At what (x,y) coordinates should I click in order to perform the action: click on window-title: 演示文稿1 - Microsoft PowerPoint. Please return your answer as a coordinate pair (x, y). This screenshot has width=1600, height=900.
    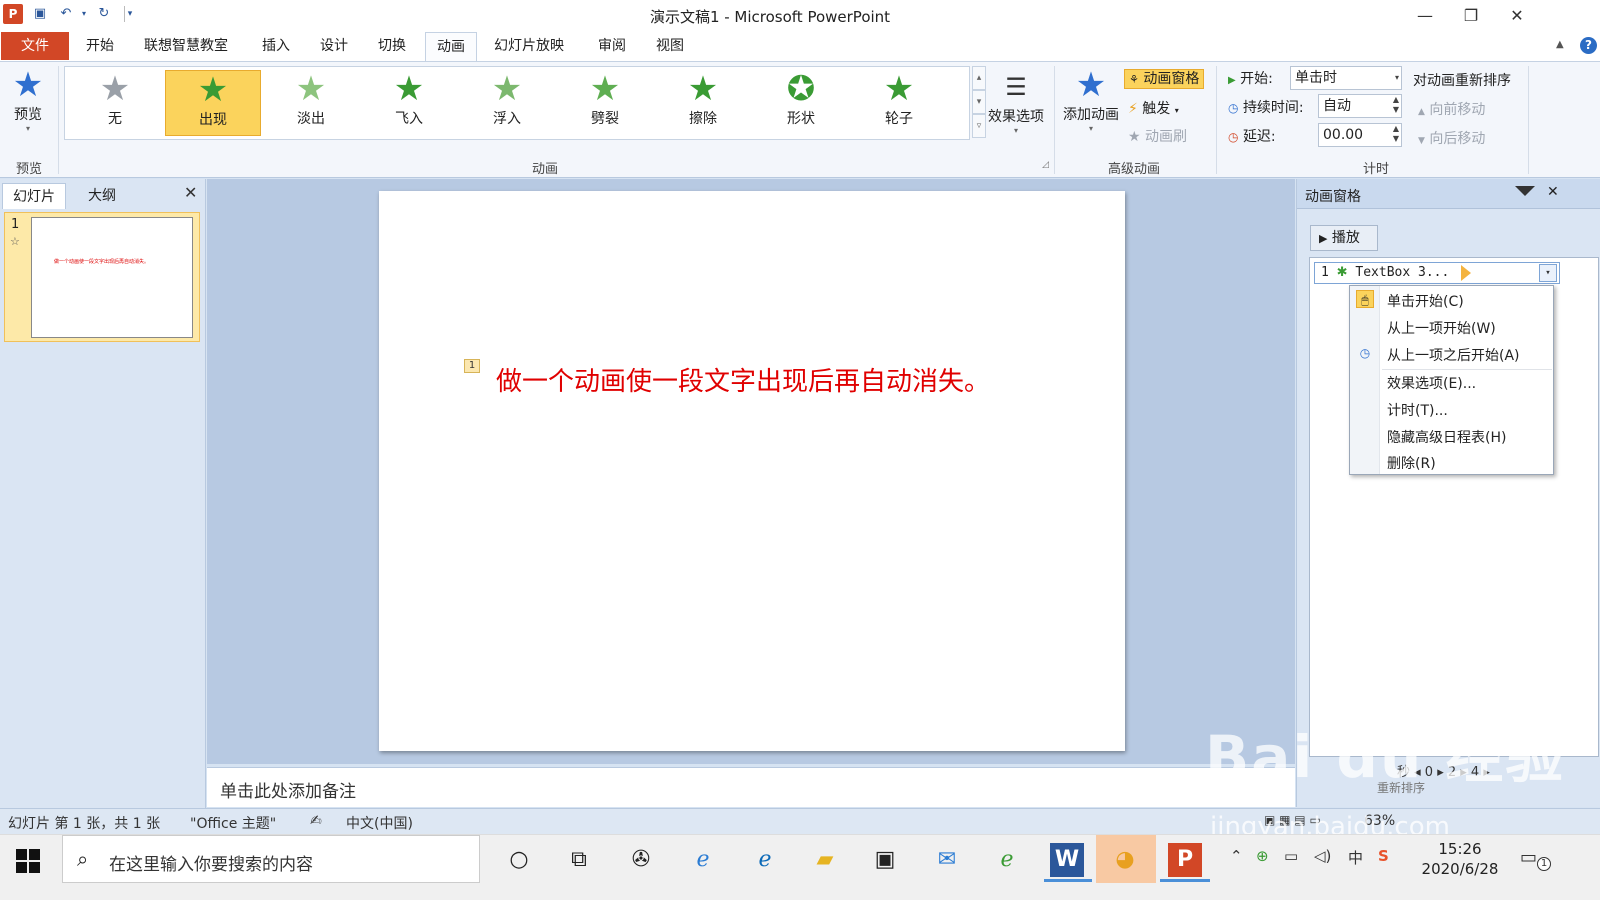
    Looking at the image, I should click on (770, 17).